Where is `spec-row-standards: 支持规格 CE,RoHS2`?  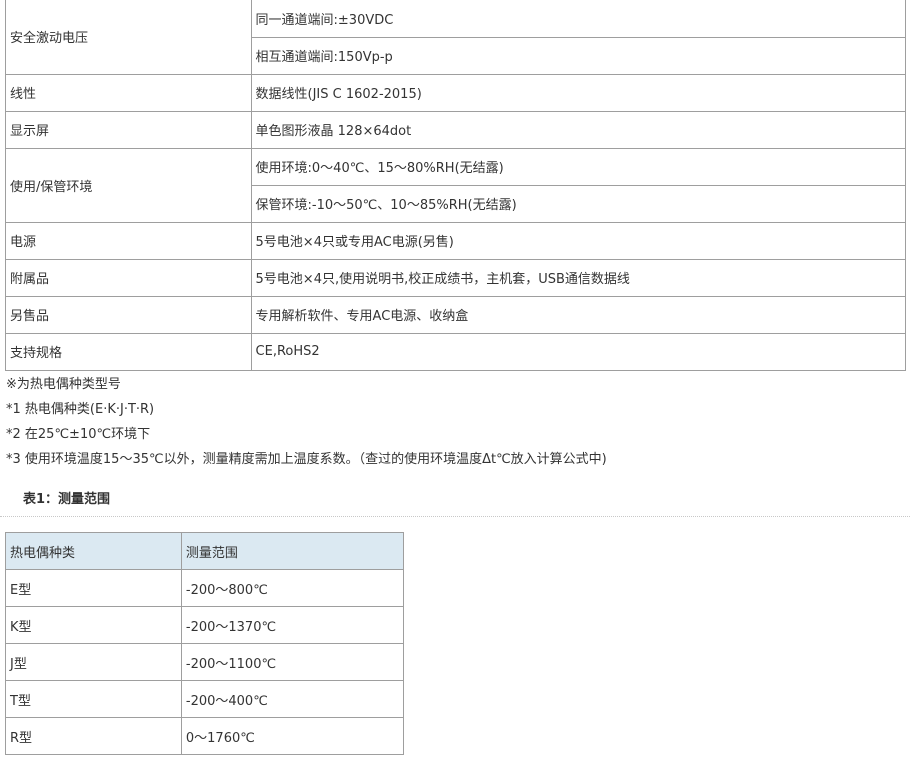 spec-row-standards: 支持规格 CE,RoHS2 is located at coordinates (456, 351).